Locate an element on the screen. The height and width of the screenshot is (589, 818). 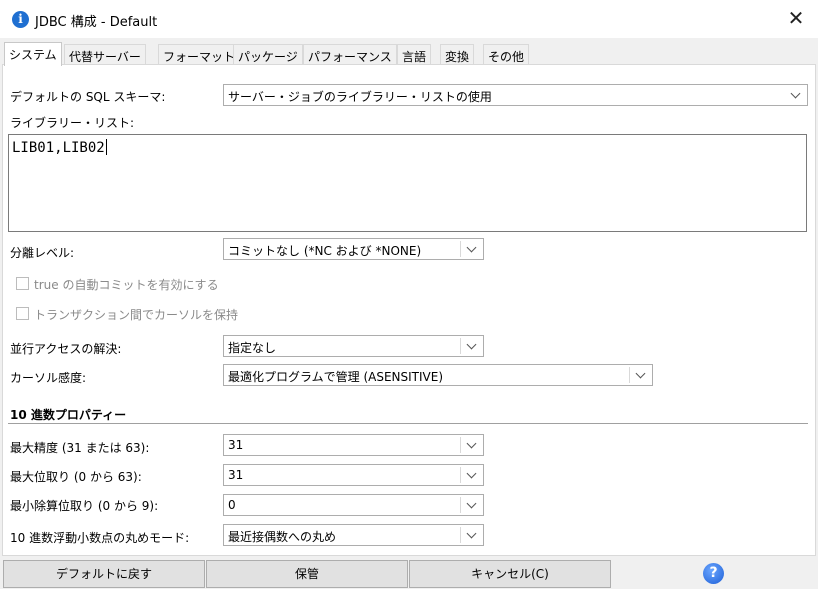
tab-format: フォーマット is located at coordinates (199, 54).